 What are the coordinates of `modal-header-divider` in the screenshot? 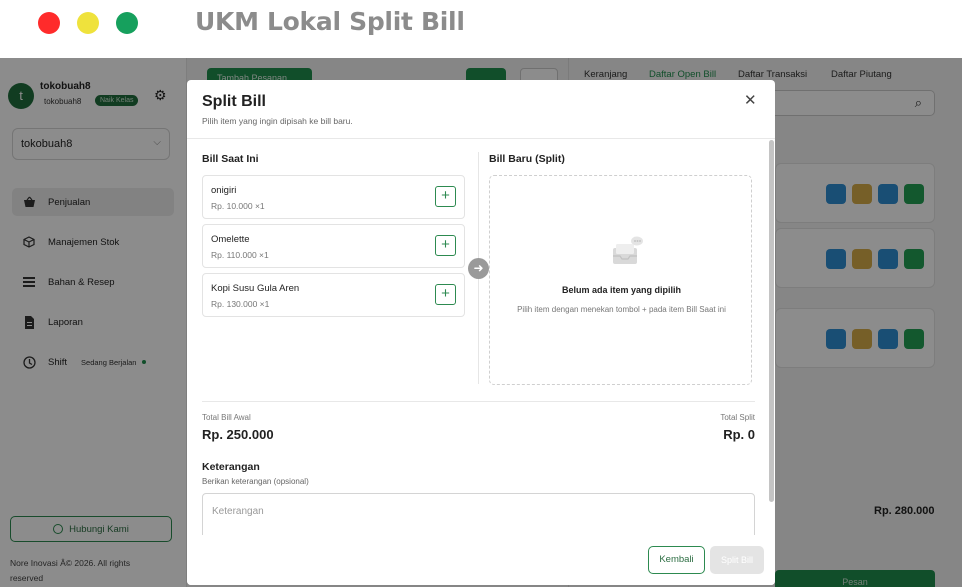 It's located at (481, 138).